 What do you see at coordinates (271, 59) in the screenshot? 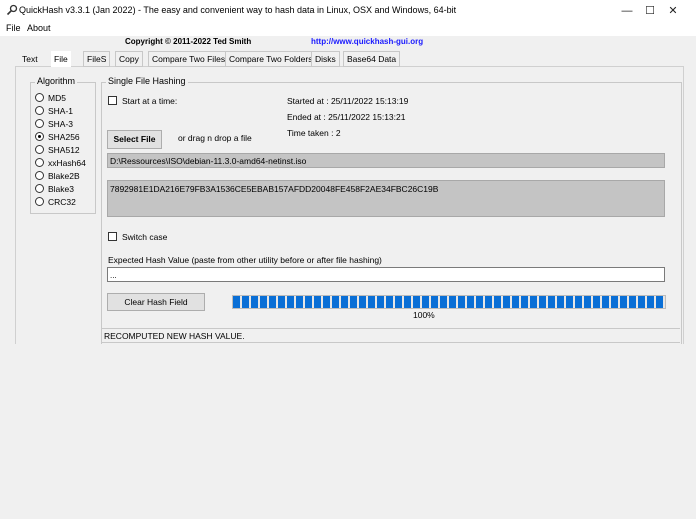
I see `tab-compare-two-folders: Compare Two Folders` at bounding box center [271, 59].